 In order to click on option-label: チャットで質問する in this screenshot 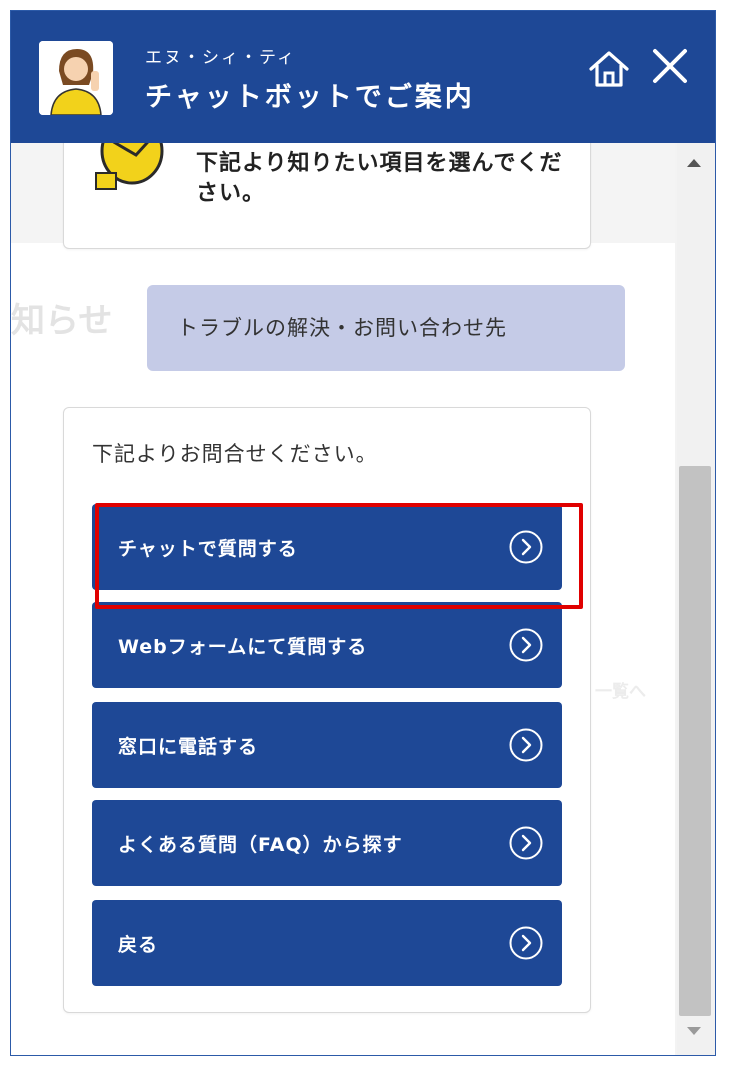, I will do `click(208, 548)`.